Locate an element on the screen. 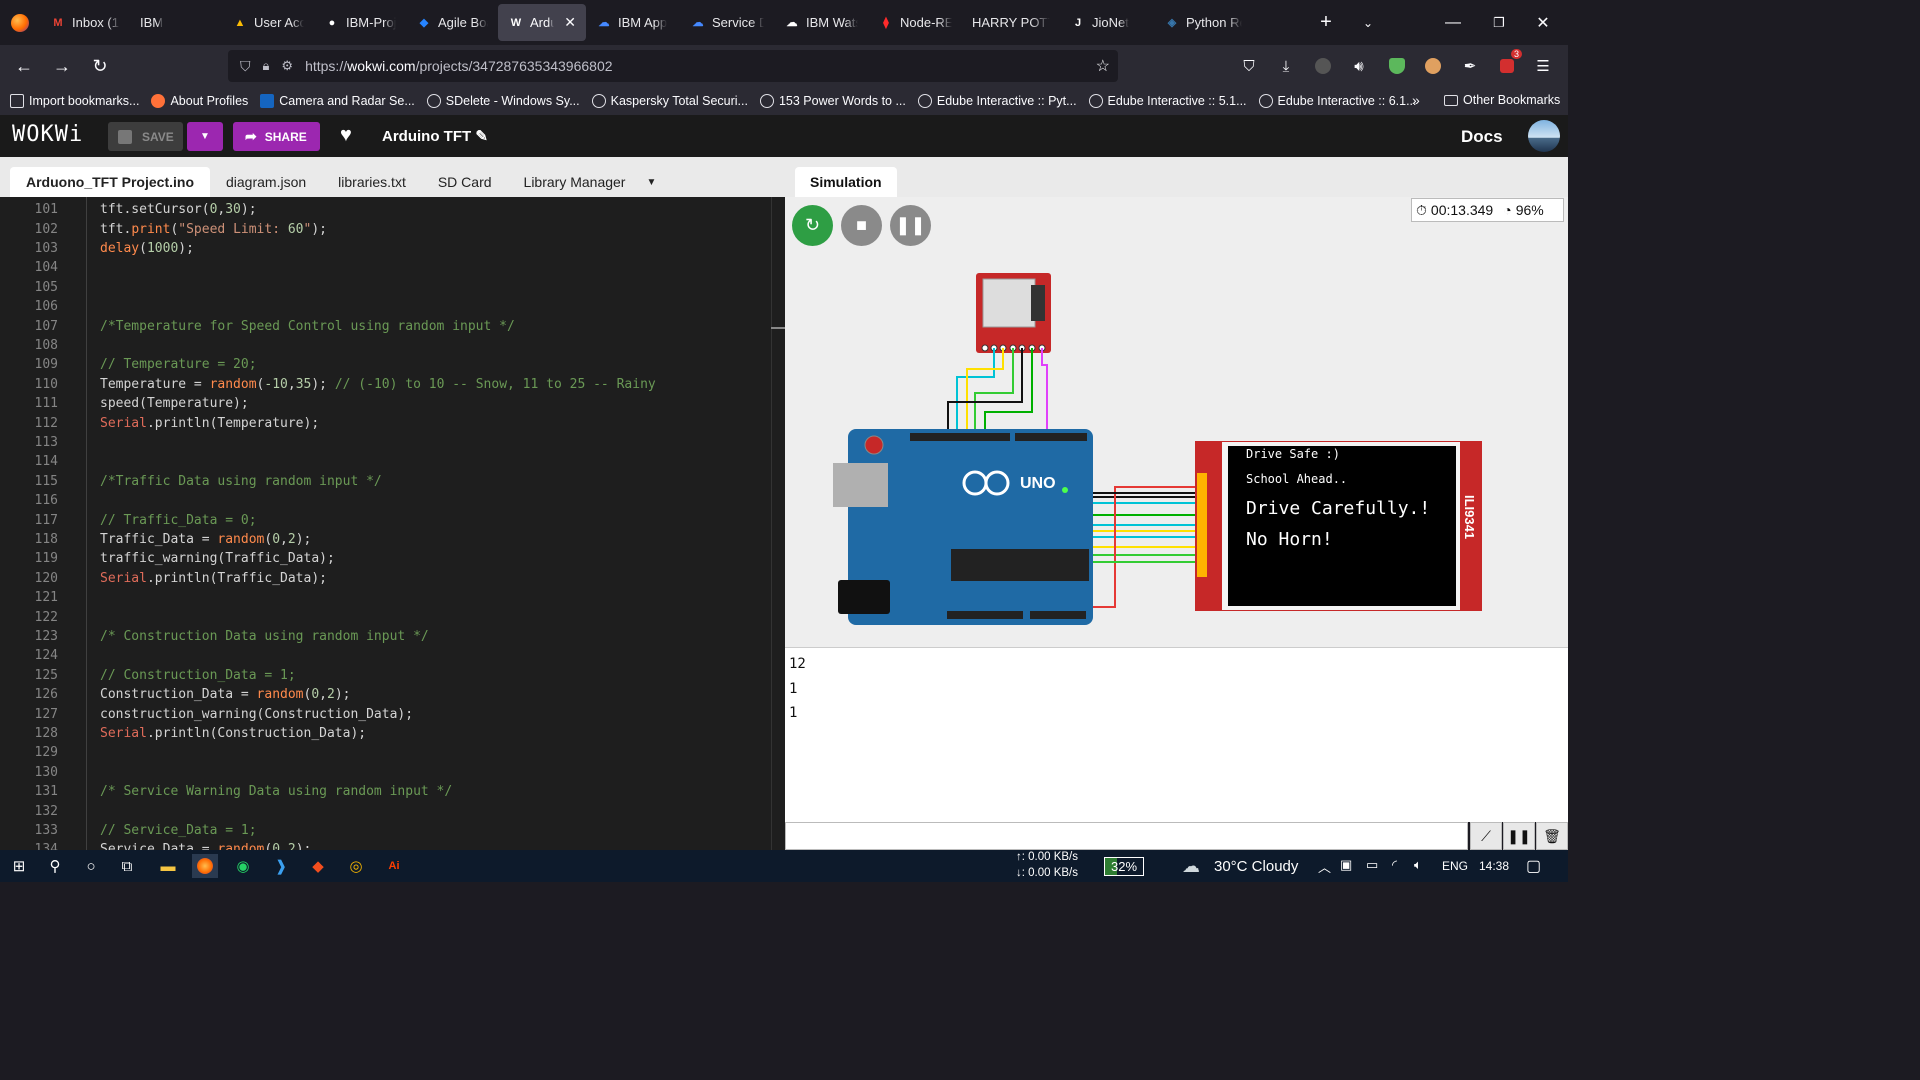 Image resolution: width=1920 pixels, height=1080 pixels. code-line: 118 Traffic_Data = random(0,2); is located at coordinates (392, 539).